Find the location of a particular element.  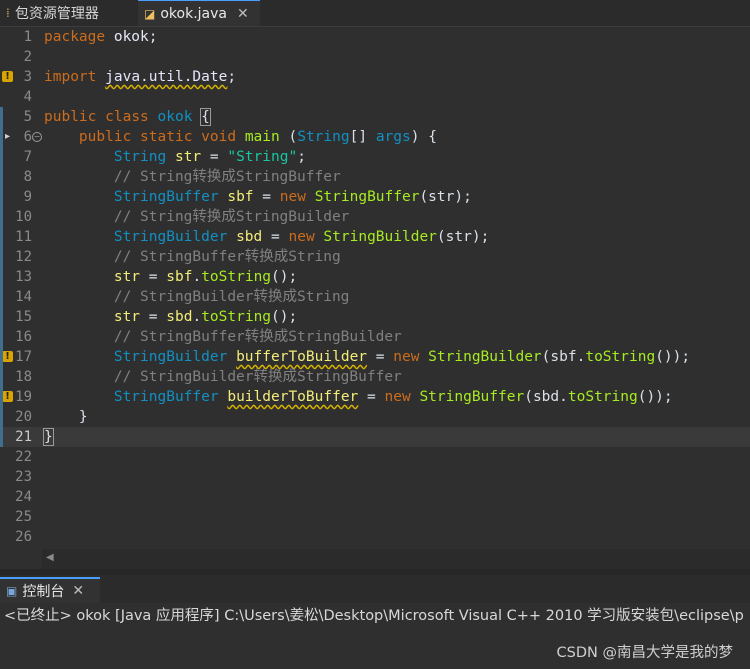

code-token: "String" is located at coordinates (262, 157).